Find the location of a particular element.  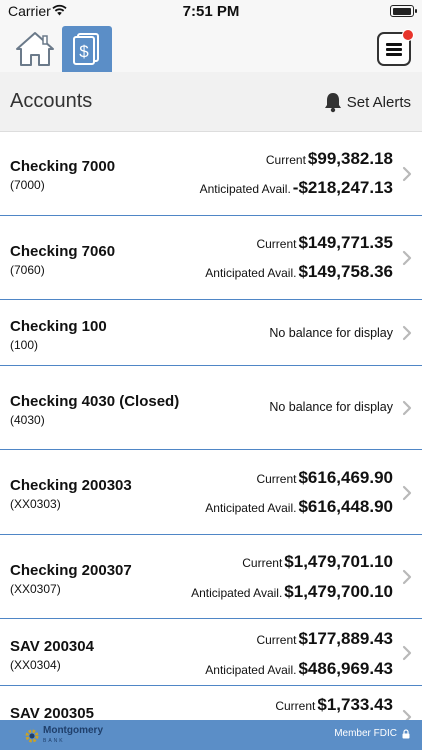

current-balance-line: Current $616,469.90 is located at coordinates (324, 478).